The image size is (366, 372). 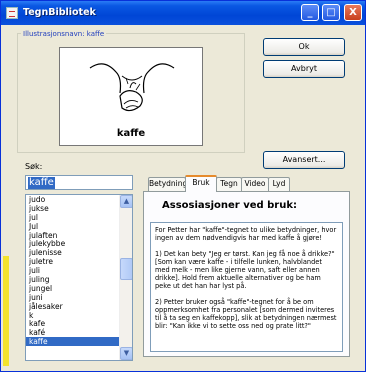 I want to click on list-item: judo, so click(x=79, y=199).